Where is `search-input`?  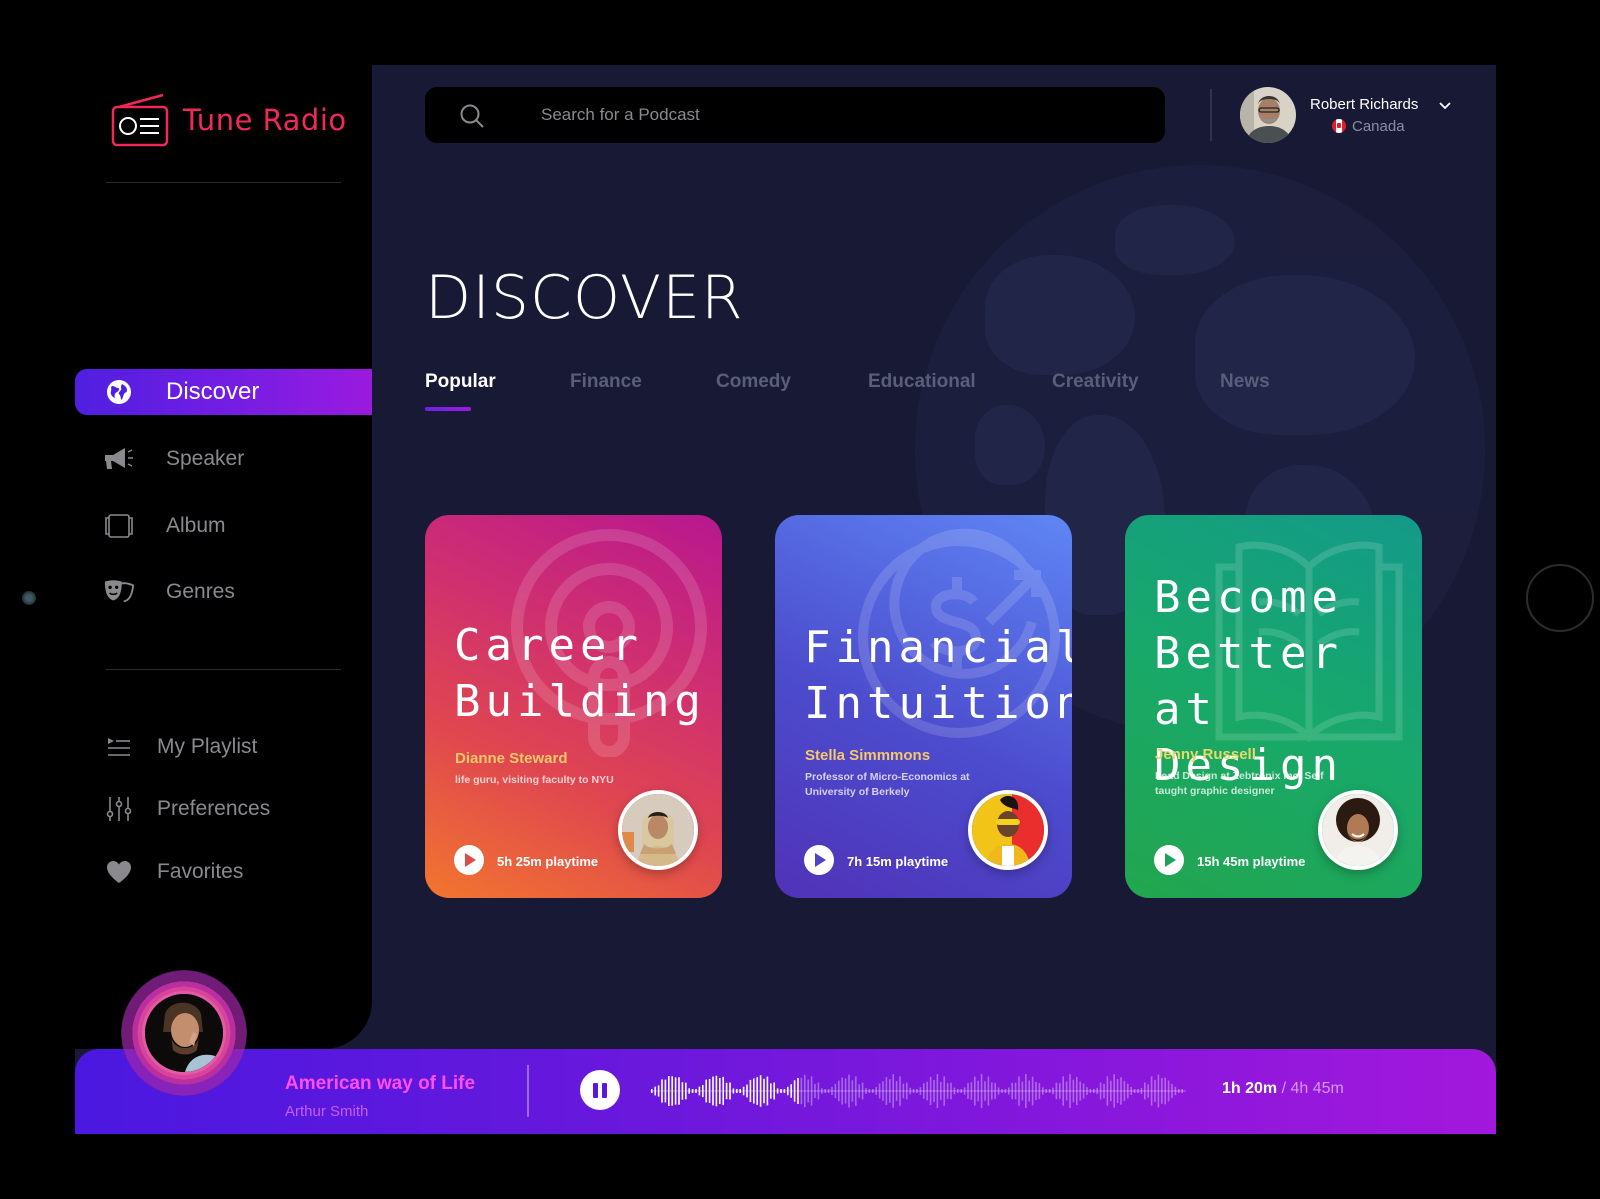
search-input is located at coordinates (831, 115).